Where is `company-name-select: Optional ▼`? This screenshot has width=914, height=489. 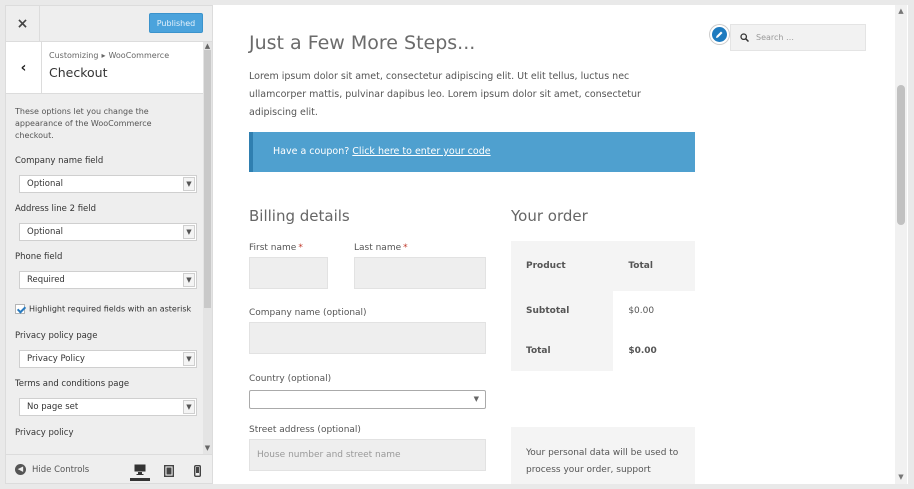 company-name-select: Optional ▼ is located at coordinates (108, 184).